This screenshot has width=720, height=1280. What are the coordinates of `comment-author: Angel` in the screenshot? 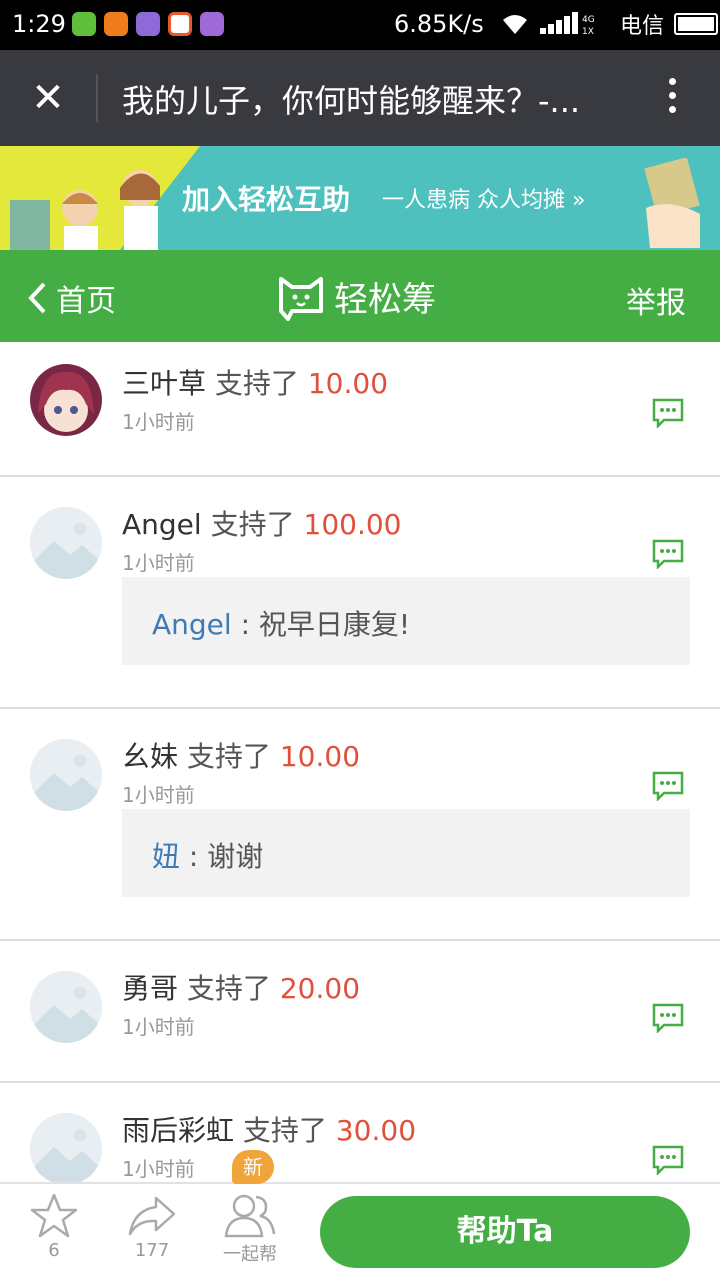 It's located at (192, 624).